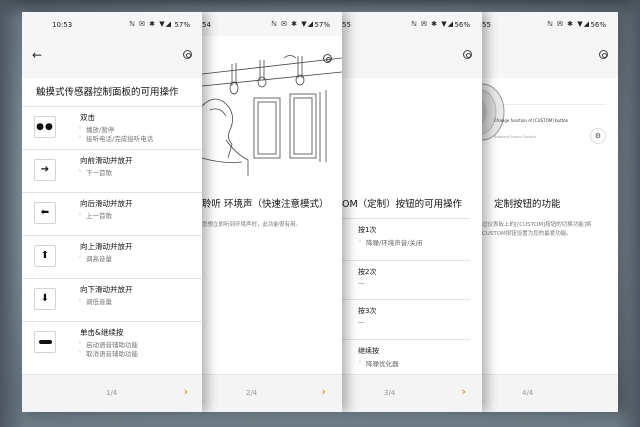 The width and height of the screenshot is (640, 427). I want to click on gesture-name: 向上滑动并放开, so click(106, 246).